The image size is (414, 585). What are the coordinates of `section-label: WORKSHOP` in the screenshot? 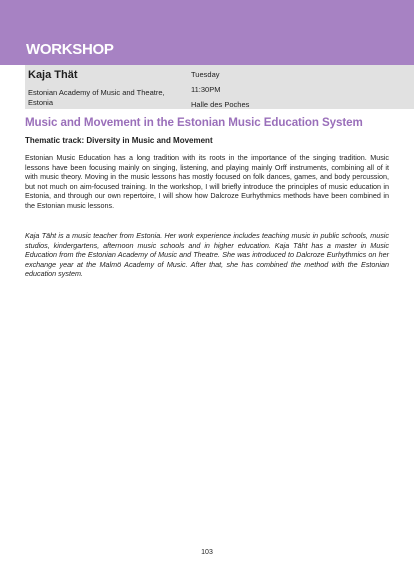 It's located at (70, 49).